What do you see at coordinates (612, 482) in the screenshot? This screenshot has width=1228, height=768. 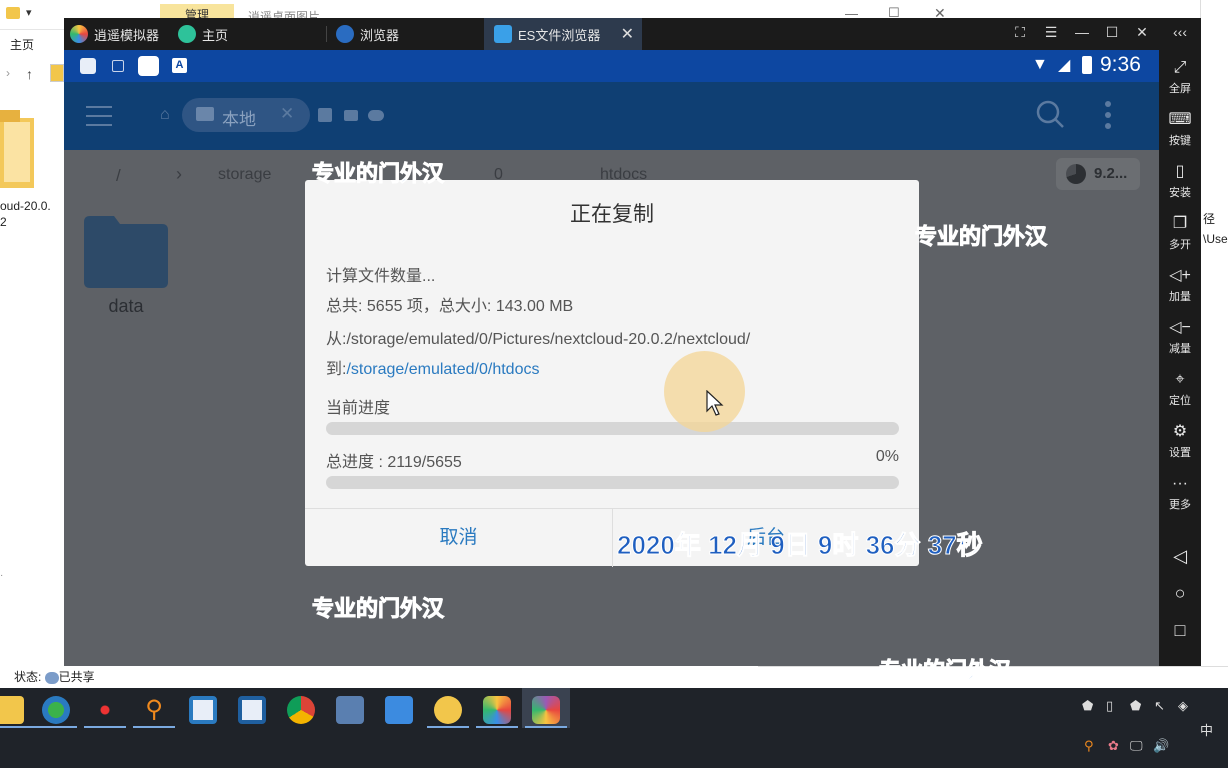 I see `overall-progress-bar` at bounding box center [612, 482].